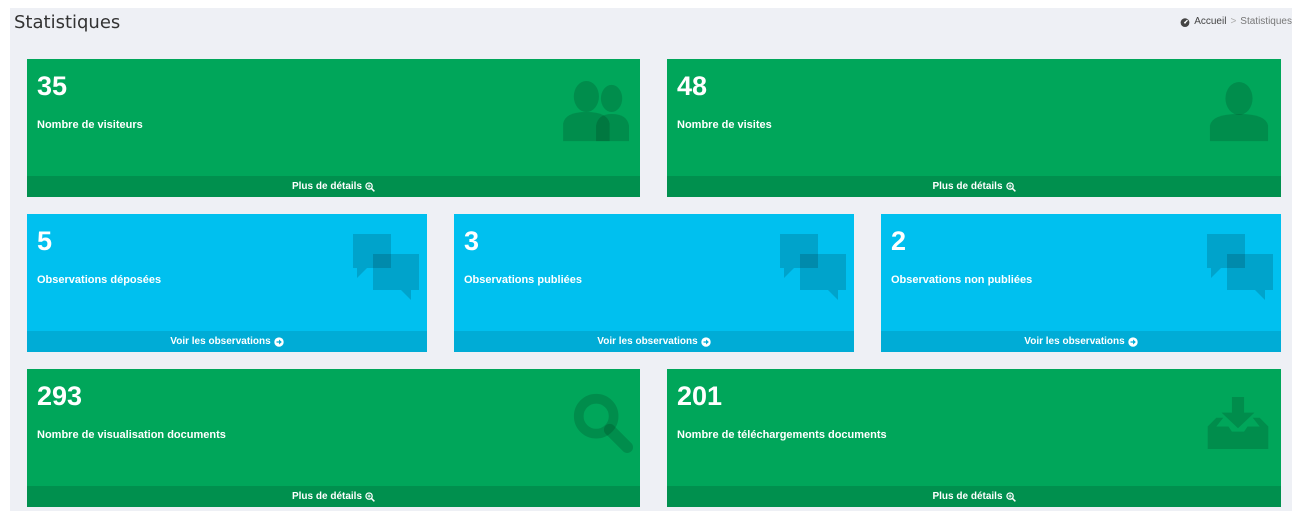 Image resolution: width=1296 pixels, height=511 pixels. Describe the element at coordinates (782, 435) in the screenshot. I see `stat-label: Nombre de téléchargements documents` at that location.